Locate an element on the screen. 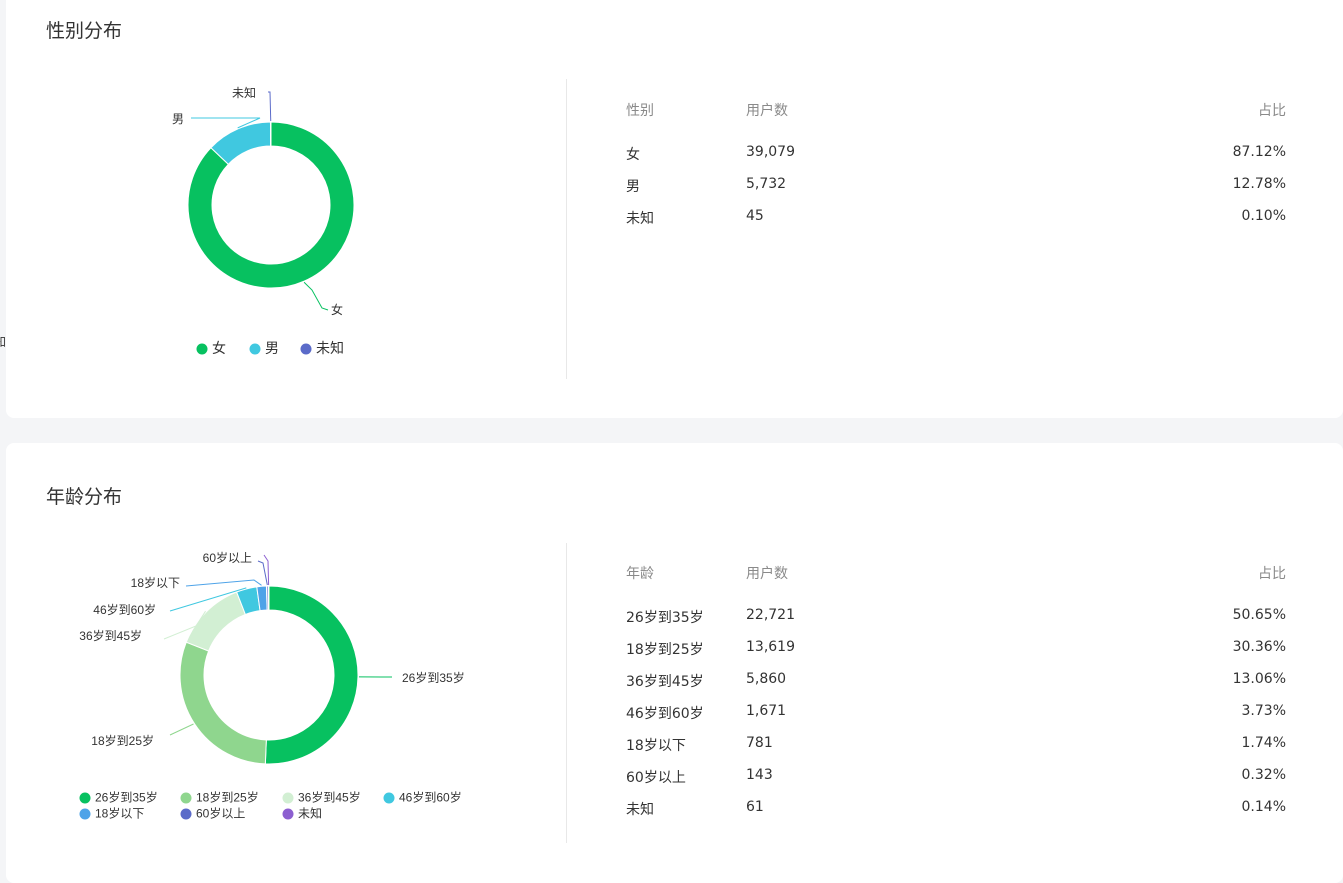 Image resolution: width=1343 pixels, height=883 pixels. header-age: 年龄 is located at coordinates (640, 573).